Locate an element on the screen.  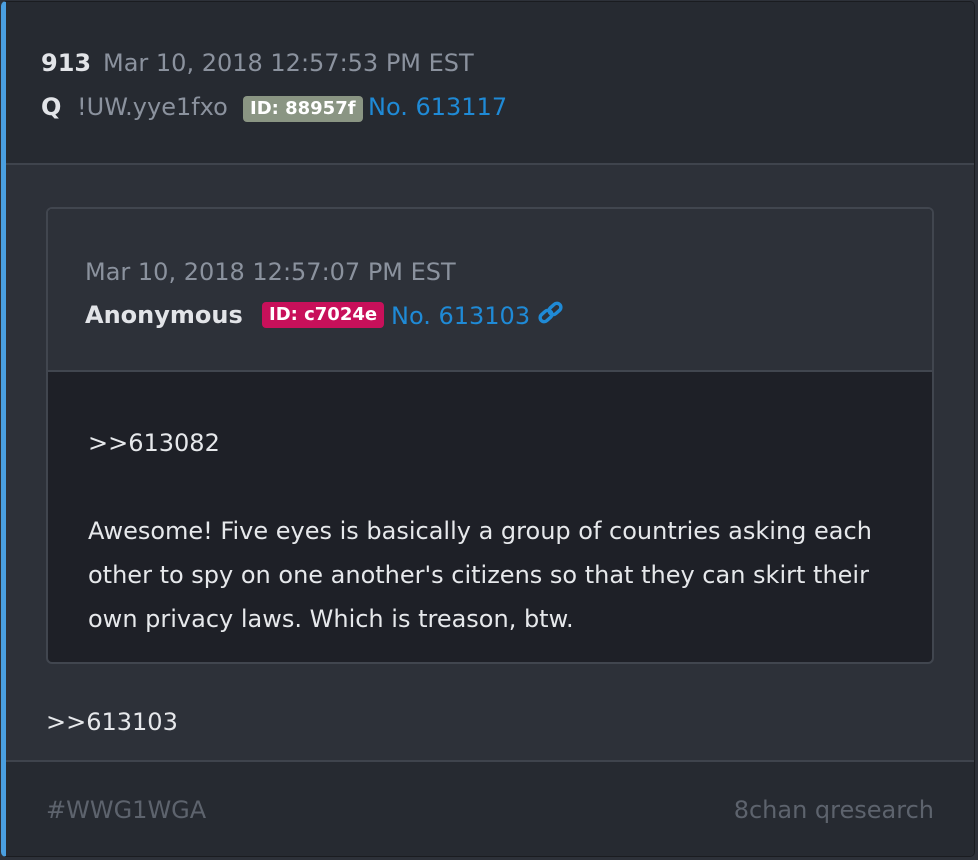
post-tripcode: !UW.yye1fxo is located at coordinates (152, 107).